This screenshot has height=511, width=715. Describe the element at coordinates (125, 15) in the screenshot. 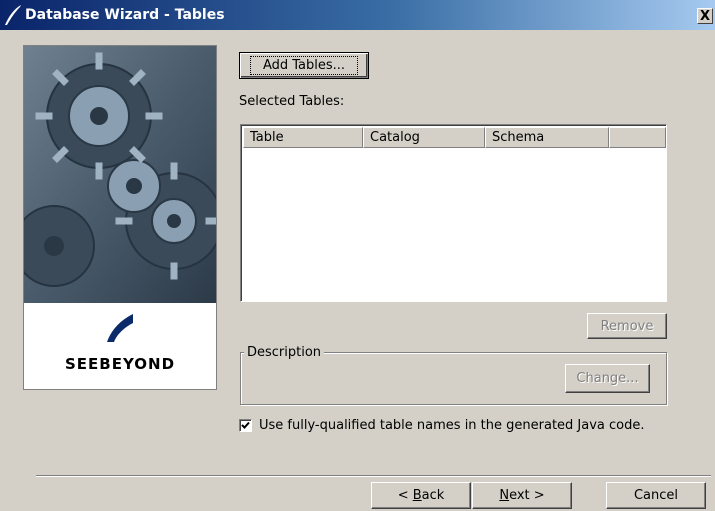

I see `window-title: Database Wizard - Tables` at that location.